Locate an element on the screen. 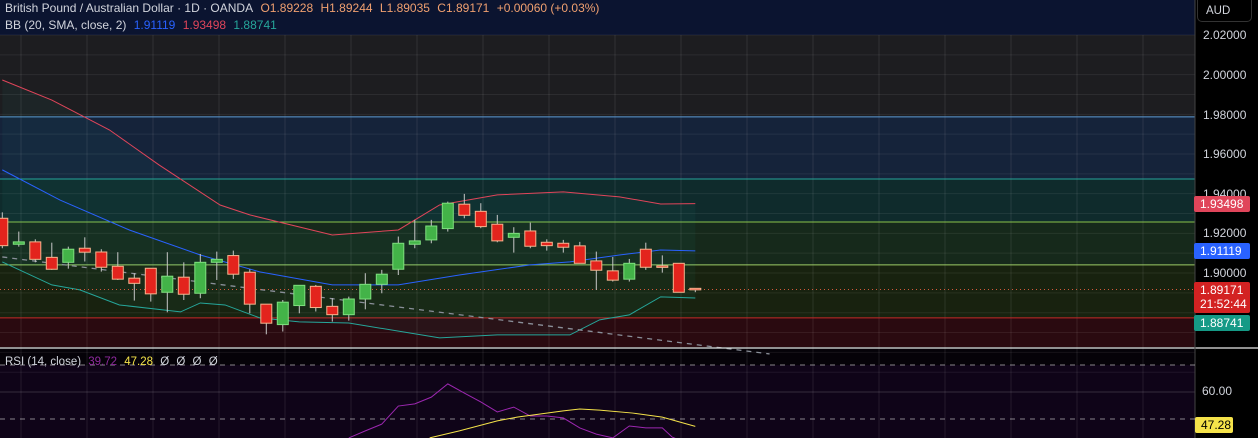 The height and width of the screenshot is (438, 1258). bb-label: BB (20, SMA, close, 2) is located at coordinates (65, 25).